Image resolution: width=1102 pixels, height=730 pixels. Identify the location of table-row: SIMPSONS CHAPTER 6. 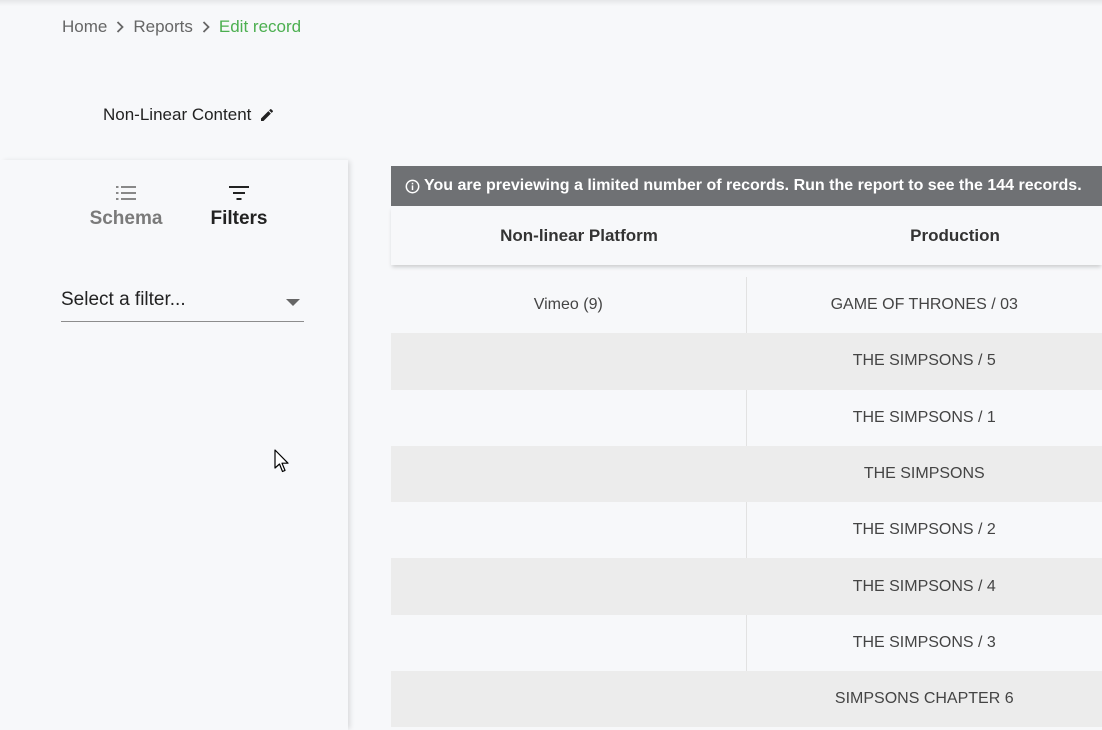
(746, 699).